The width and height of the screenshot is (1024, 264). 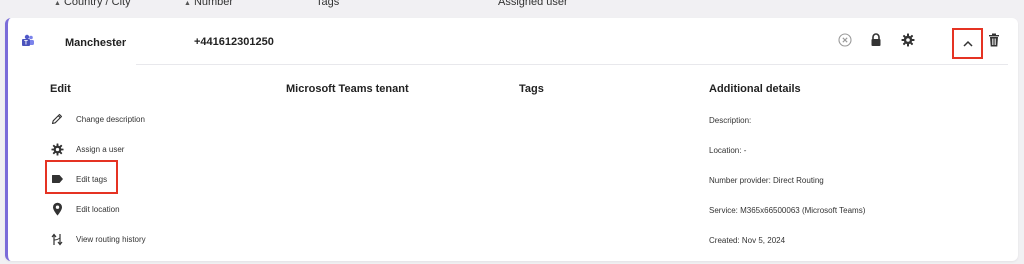 What do you see at coordinates (845, 40) in the screenshot?
I see `clear-icon` at bounding box center [845, 40].